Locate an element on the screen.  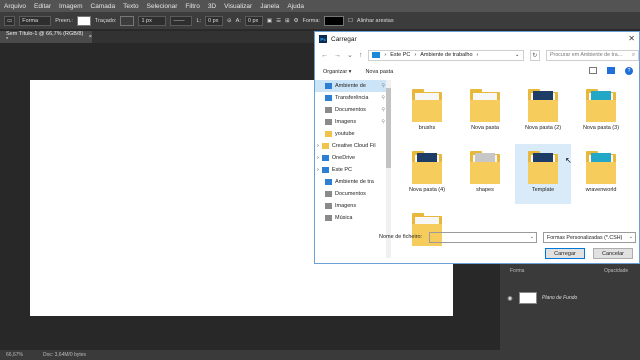
breadcrumb-sep-icon: › is located at coordinates (385, 55).